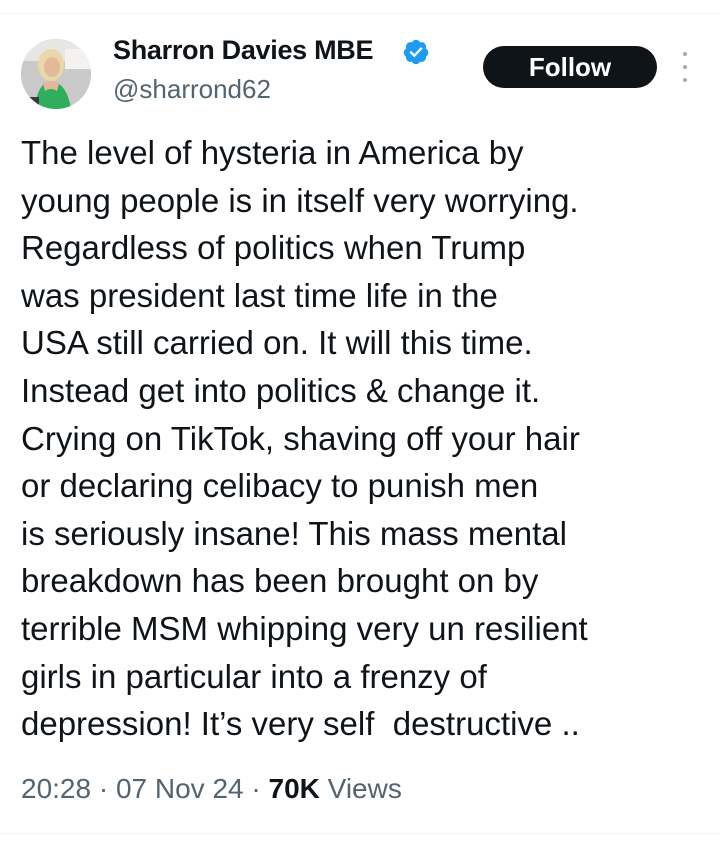 This screenshot has width=720, height=842. Describe the element at coordinates (304, 628) in the screenshot. I see `tweet-text-line: terrible MSM whipping very un resilient` at that location.